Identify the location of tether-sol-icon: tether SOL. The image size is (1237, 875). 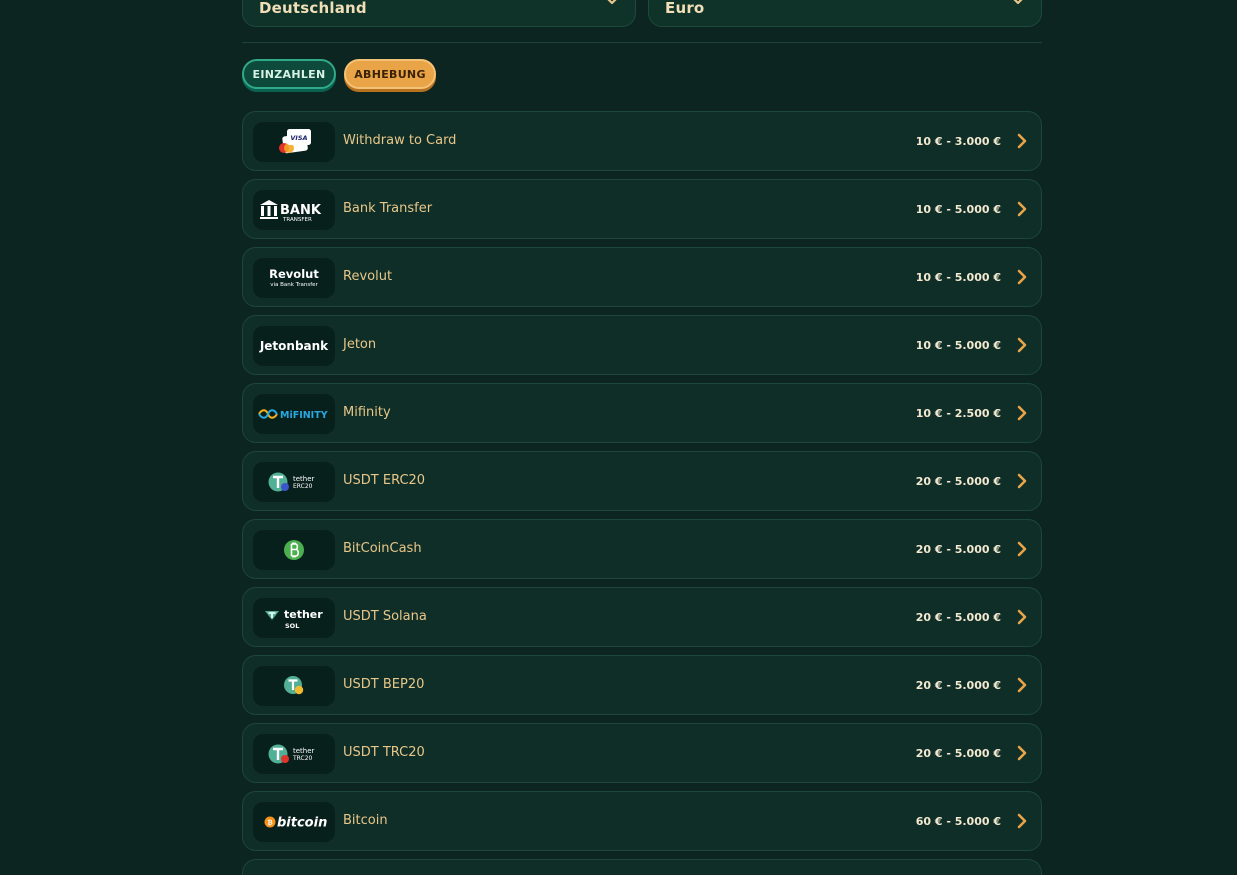
(294, 618).